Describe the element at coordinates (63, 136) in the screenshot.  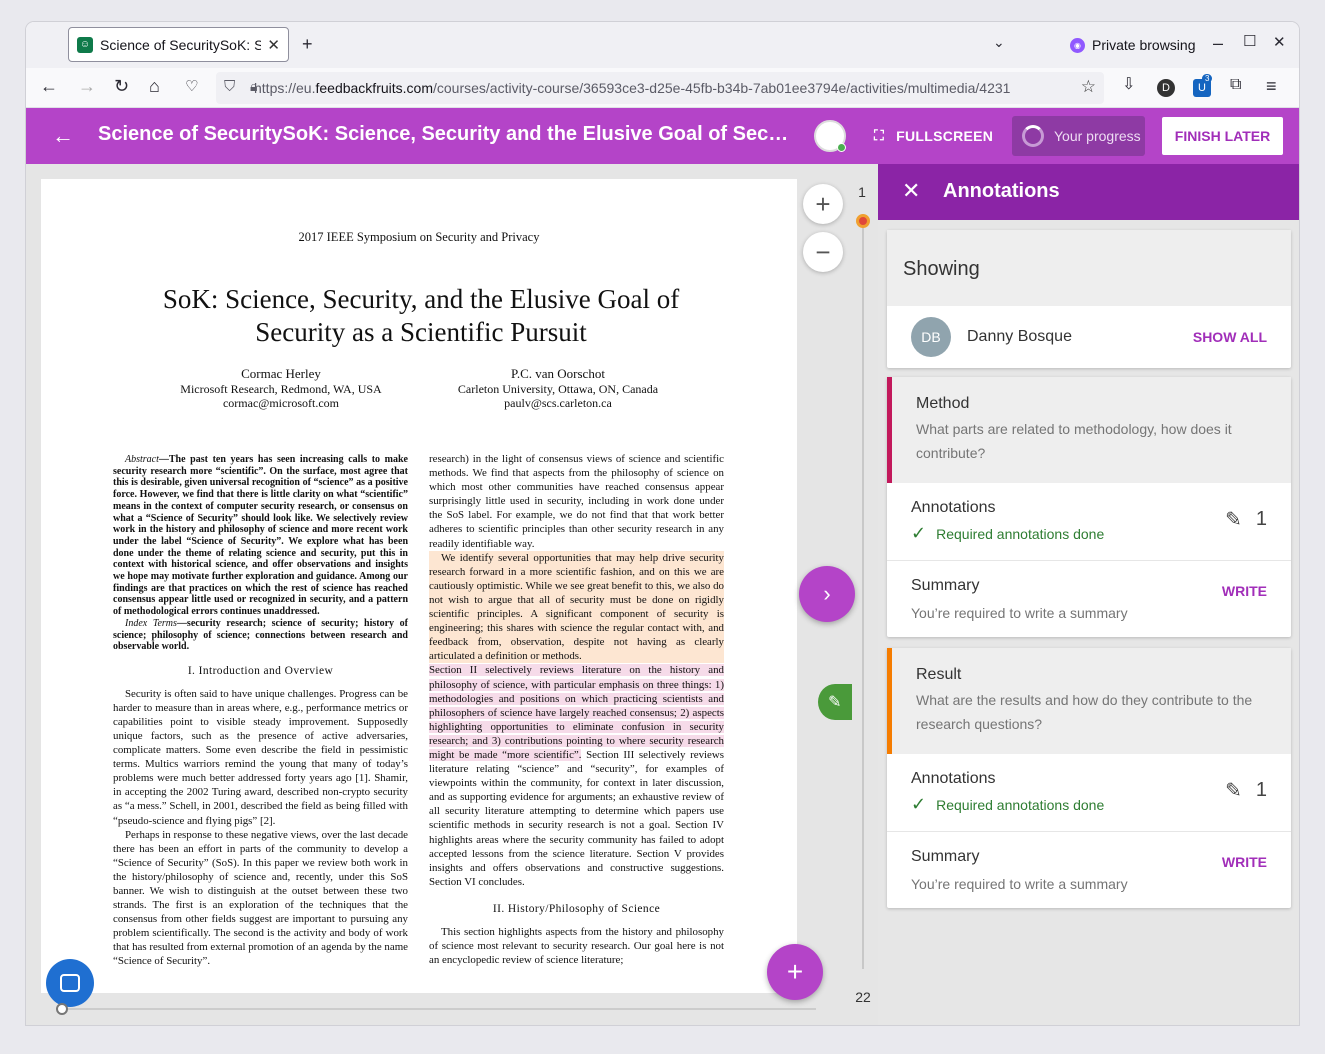
I see `back-arrow-icon: ←` at that location.